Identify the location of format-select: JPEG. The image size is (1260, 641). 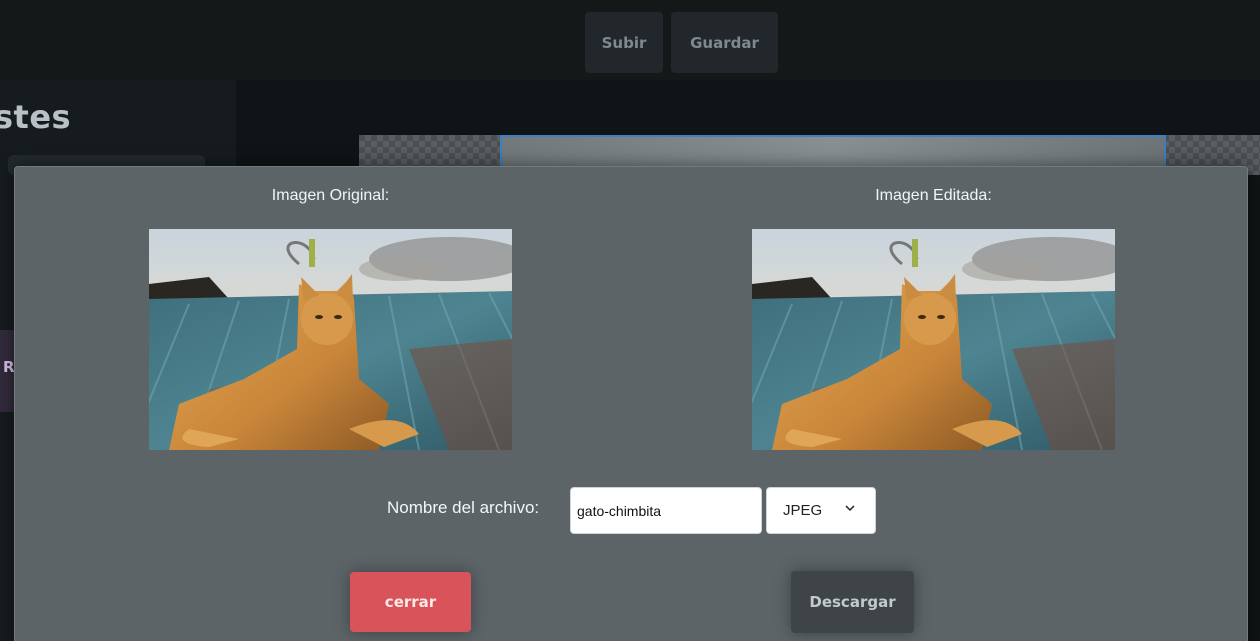
(821, 510).